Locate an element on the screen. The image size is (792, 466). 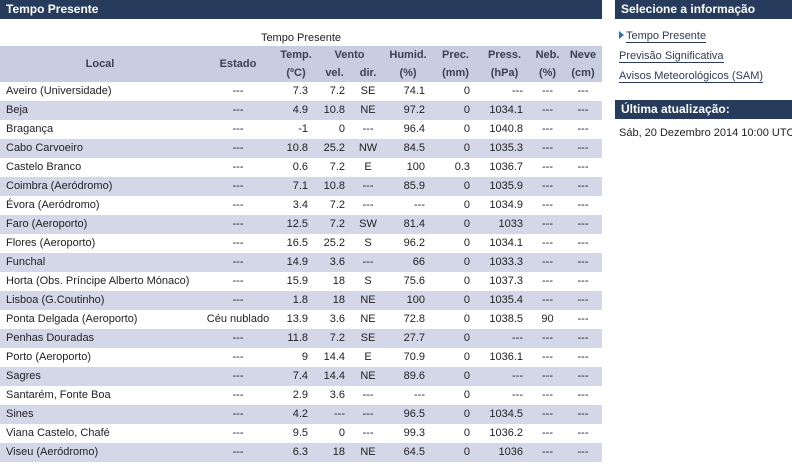
menu-item-tempo-presente: Tempo Presente is located at coordinates (705, 36).